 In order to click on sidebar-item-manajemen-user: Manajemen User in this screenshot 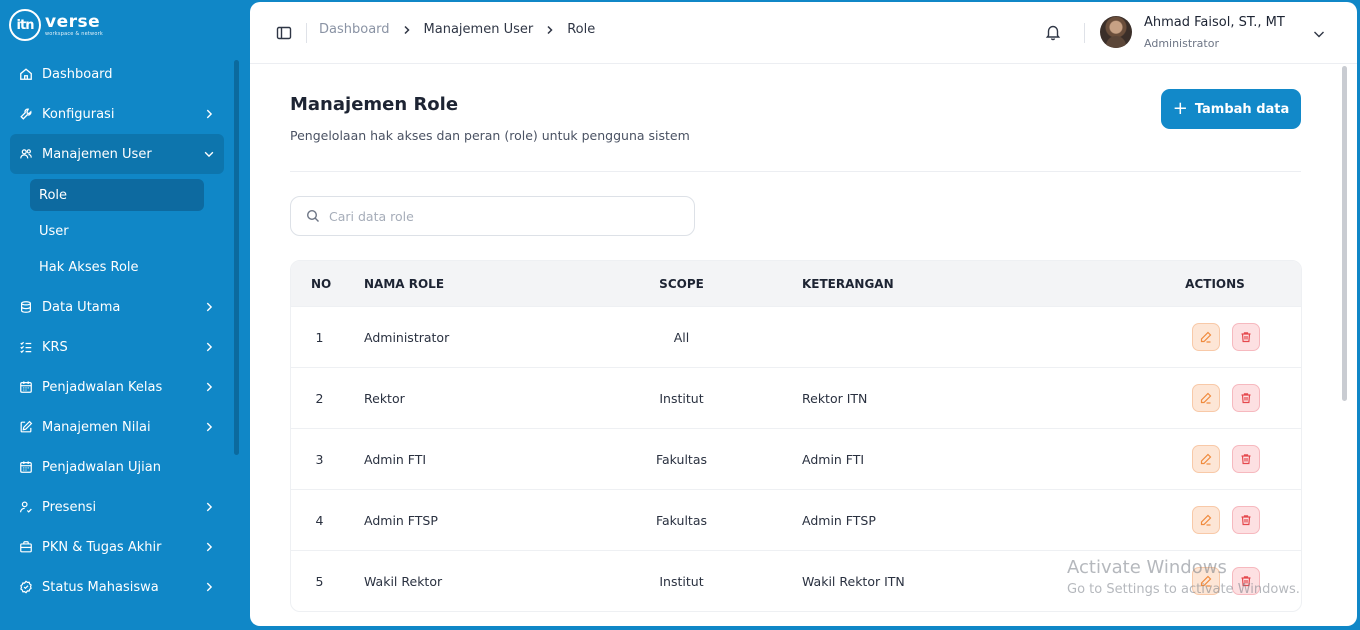, I will do `click(117, 154)`.